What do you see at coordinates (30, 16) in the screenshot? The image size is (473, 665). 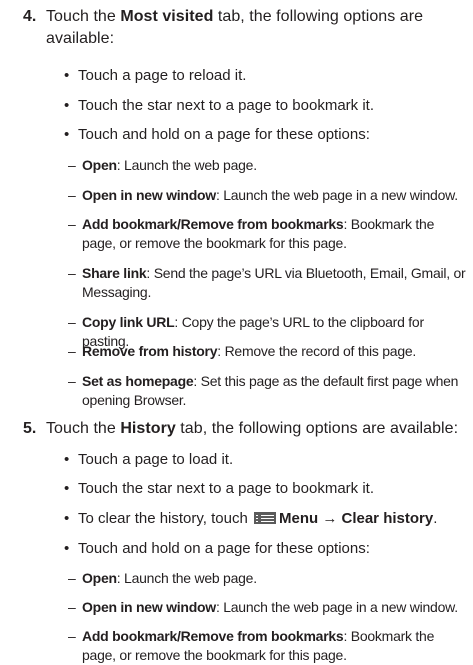 I see `step-number: 4.` at bounding box center [30, 16].